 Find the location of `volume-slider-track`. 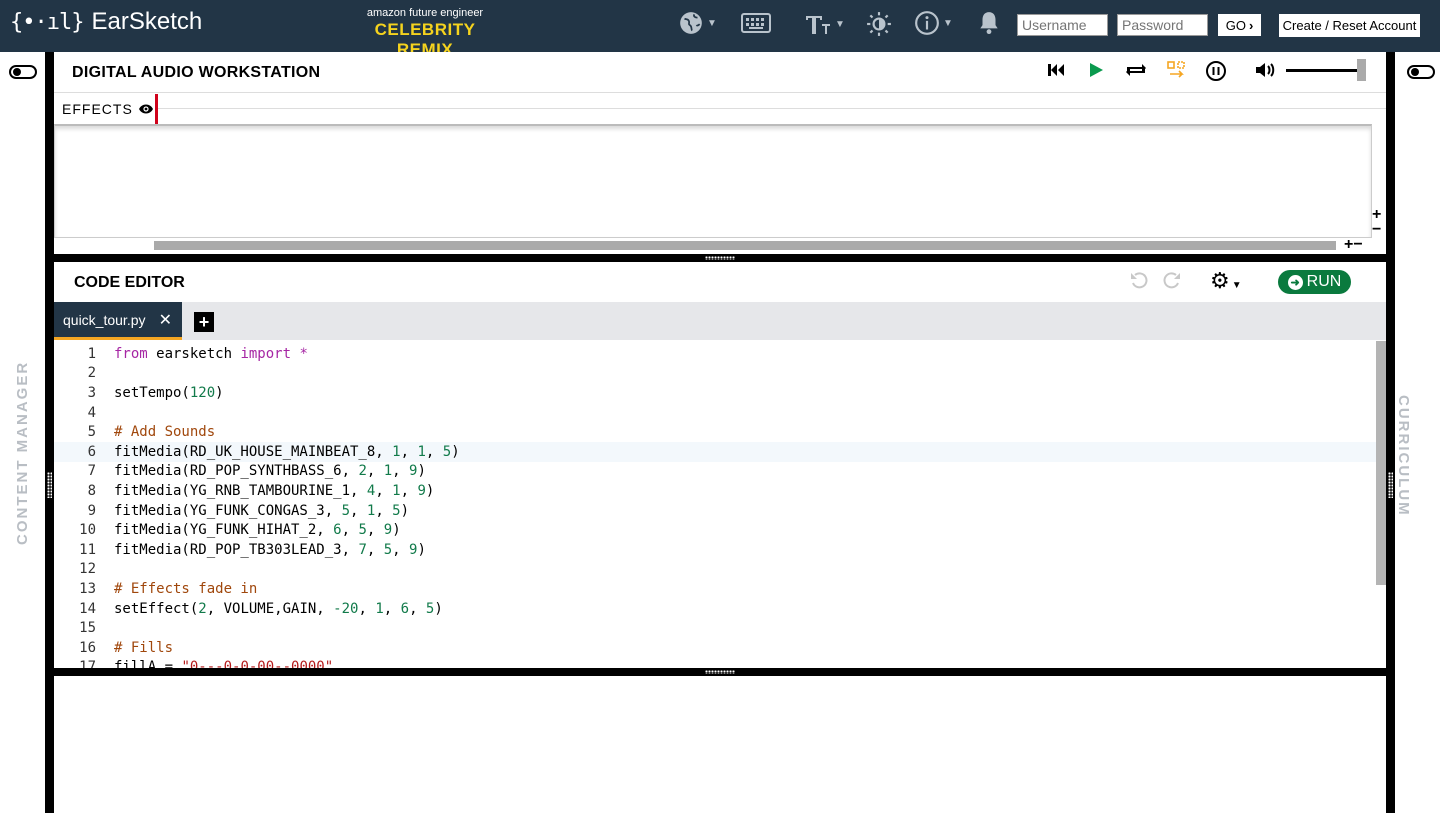

volume-slider-track is located at coordinates (1322, 70).